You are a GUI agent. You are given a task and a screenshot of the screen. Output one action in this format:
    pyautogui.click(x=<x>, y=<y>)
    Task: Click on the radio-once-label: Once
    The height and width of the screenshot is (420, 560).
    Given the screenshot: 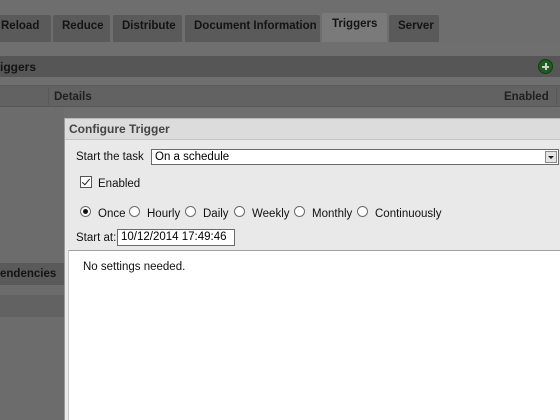 What is the action you would take?
    pyautogui.click(x=112, y=214)
    